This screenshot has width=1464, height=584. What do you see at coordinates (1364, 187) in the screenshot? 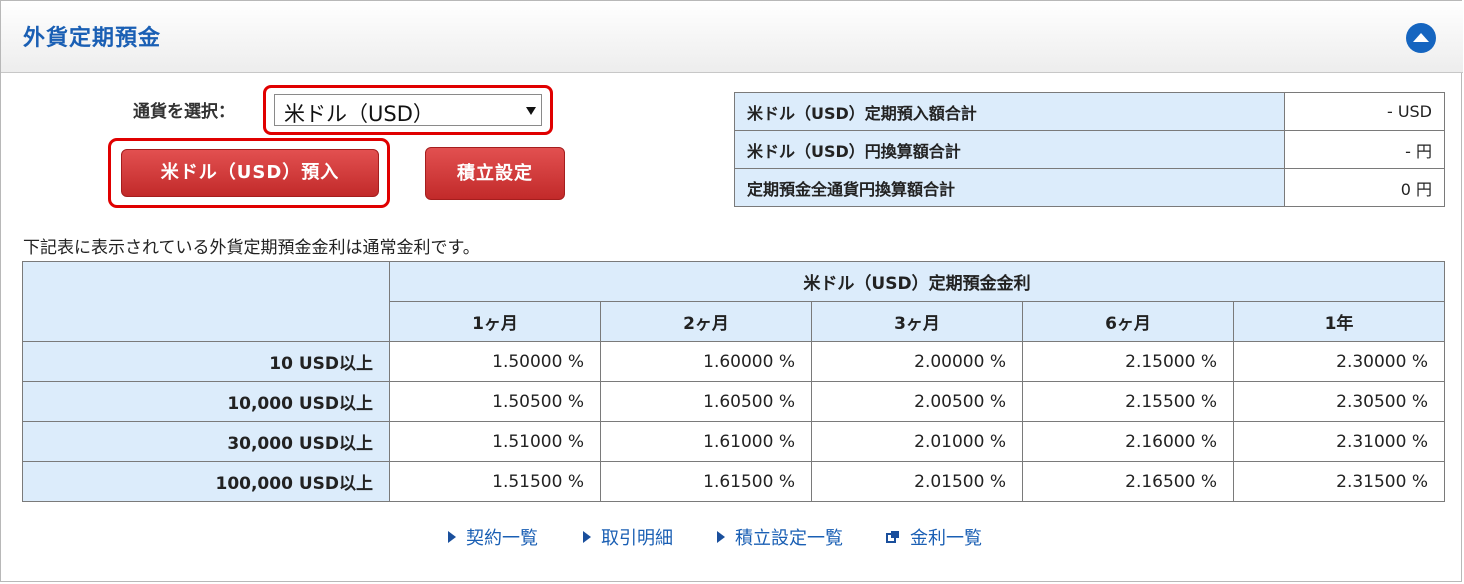
I see `summary-value: 0 円` at bounding box center [1364, 187].